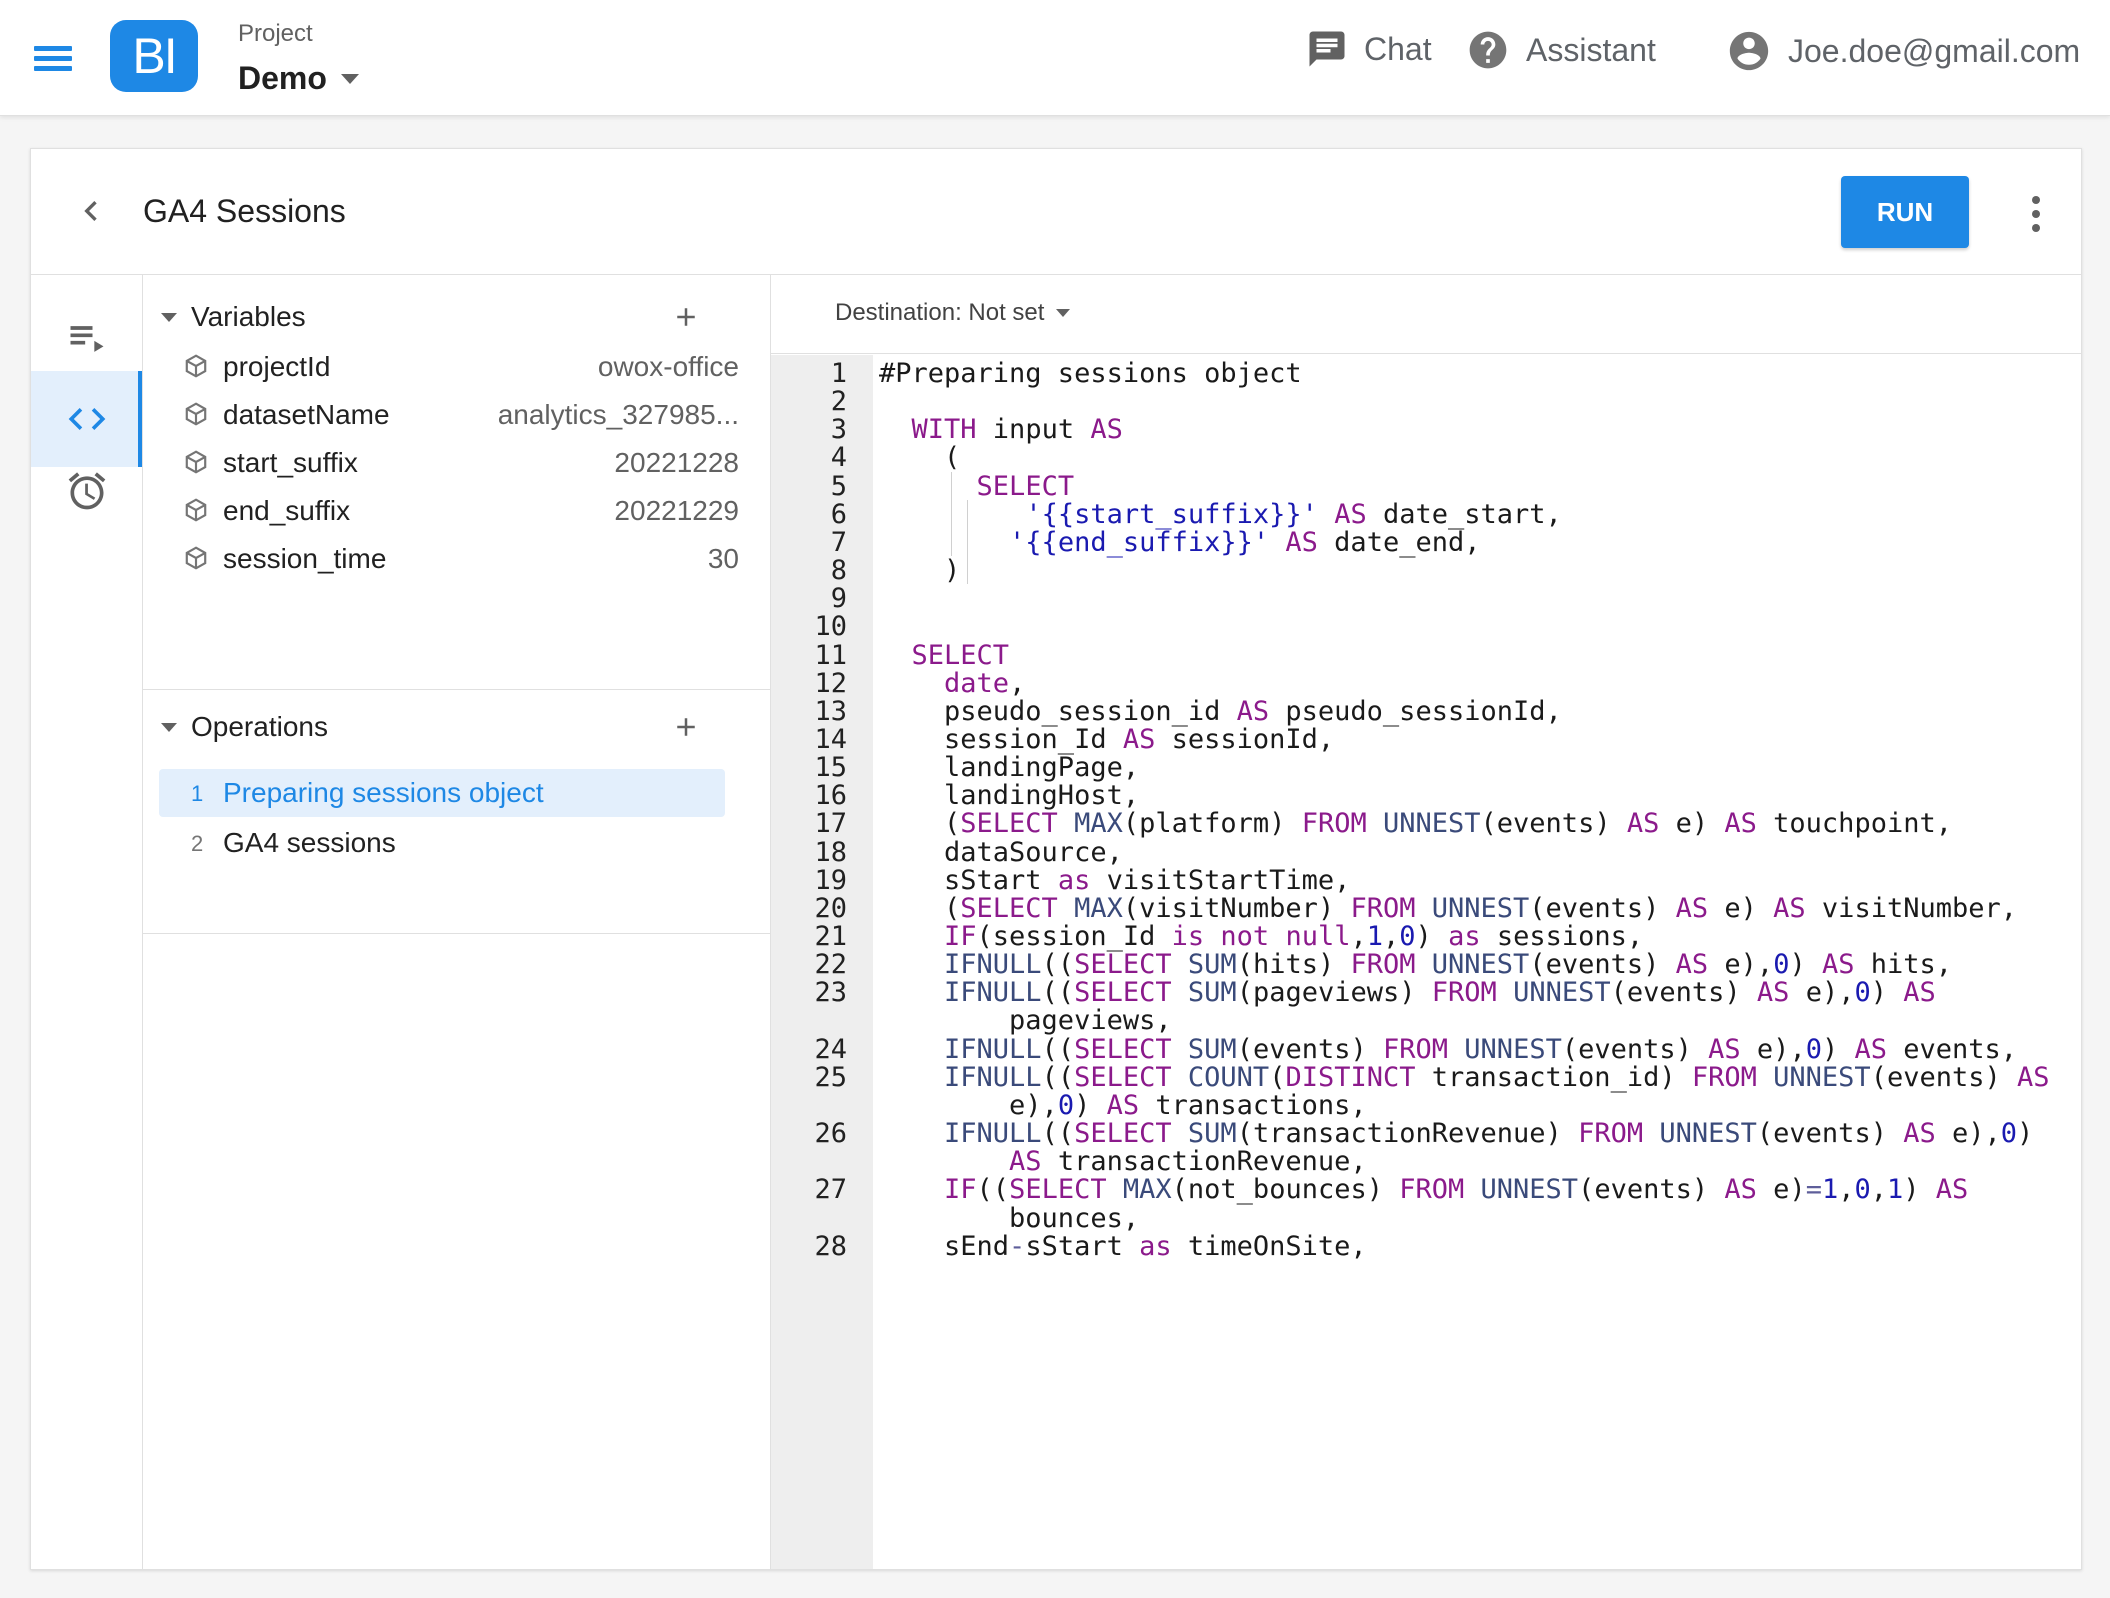  What do you see at coordinates (87, 419) in the screenshot?
I see `code-icon` at bounding box center [87, 419].